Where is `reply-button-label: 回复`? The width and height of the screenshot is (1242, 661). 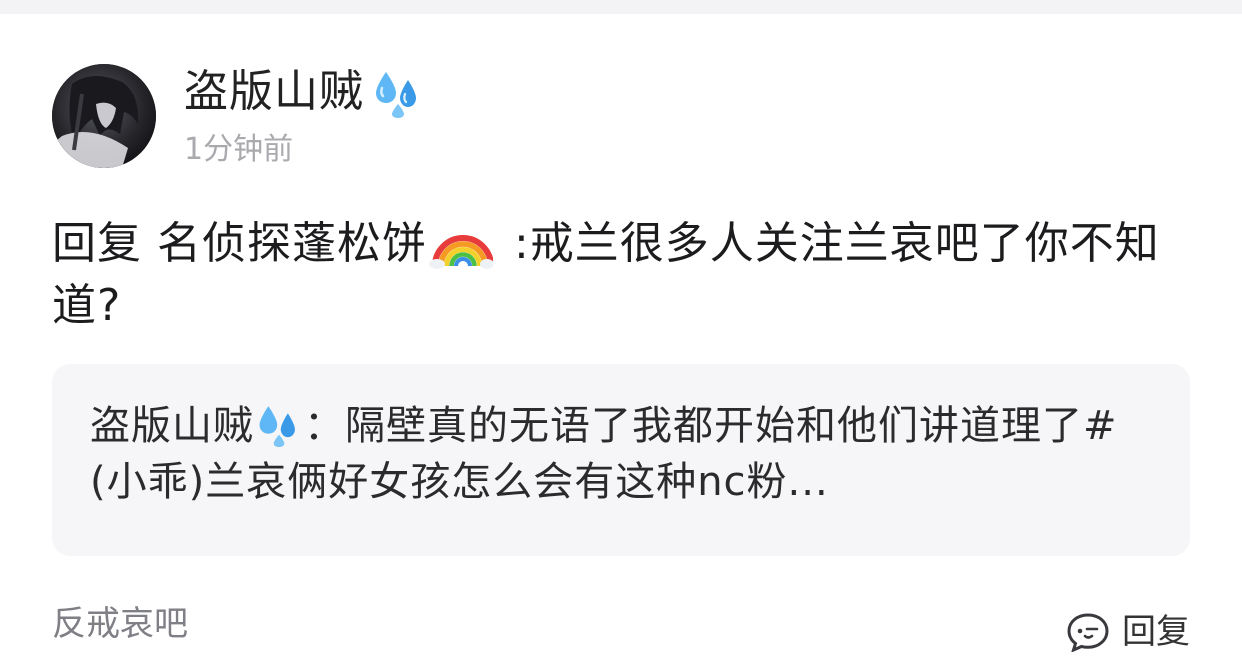
reply-button-label: 回复 is located at coordinates (1156, 632).